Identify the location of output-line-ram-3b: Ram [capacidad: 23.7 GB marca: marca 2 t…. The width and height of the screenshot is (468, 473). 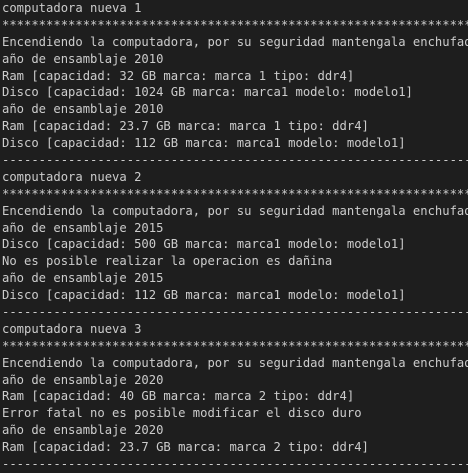
(185, 447).